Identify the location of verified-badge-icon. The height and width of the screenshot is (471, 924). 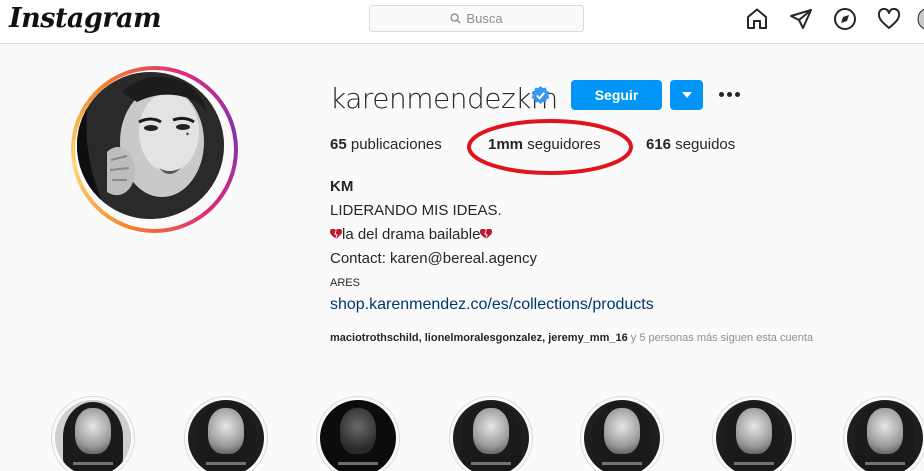
(540, 95).